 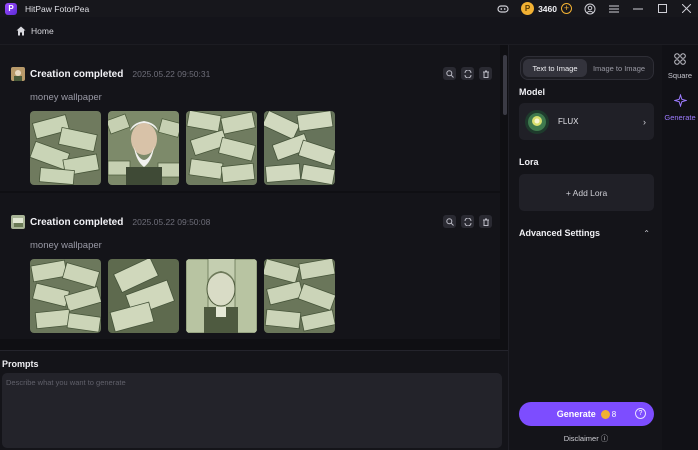 What do you see at coordinates (555, 68) in the screenshot?
I see `tab-text-to-image: Text to Image` at bounding box center [555, 68].